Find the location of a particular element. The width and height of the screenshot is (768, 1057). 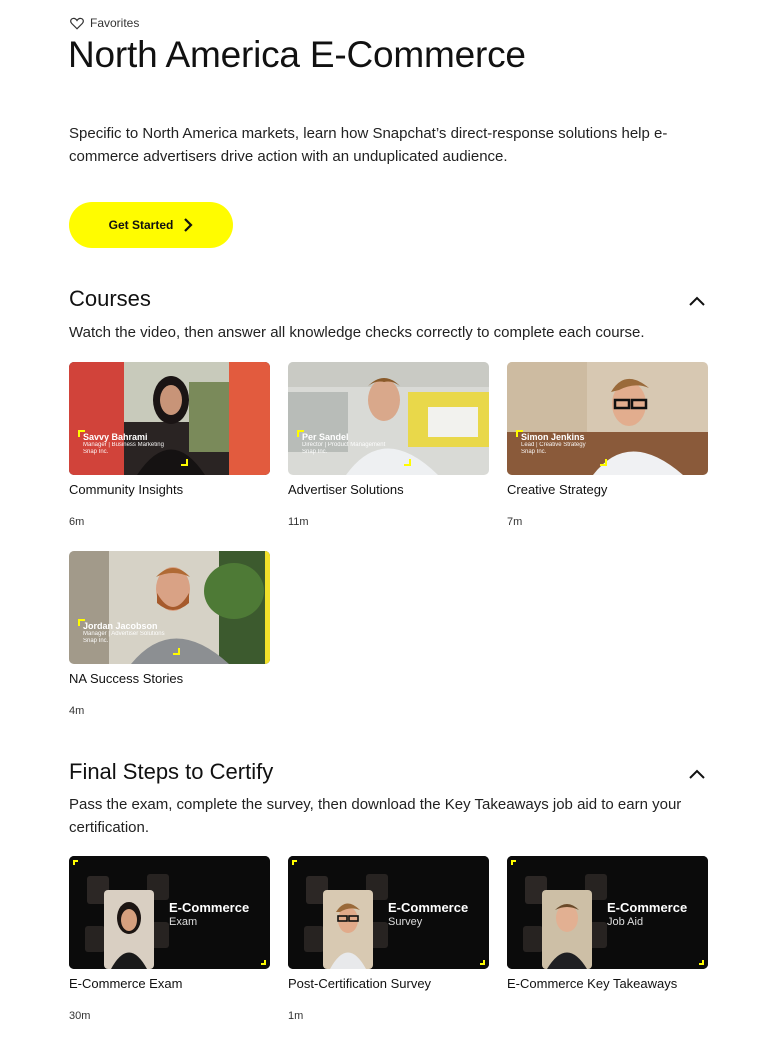

presenter-name: Per Sandel is located at coordinates (325, 437).